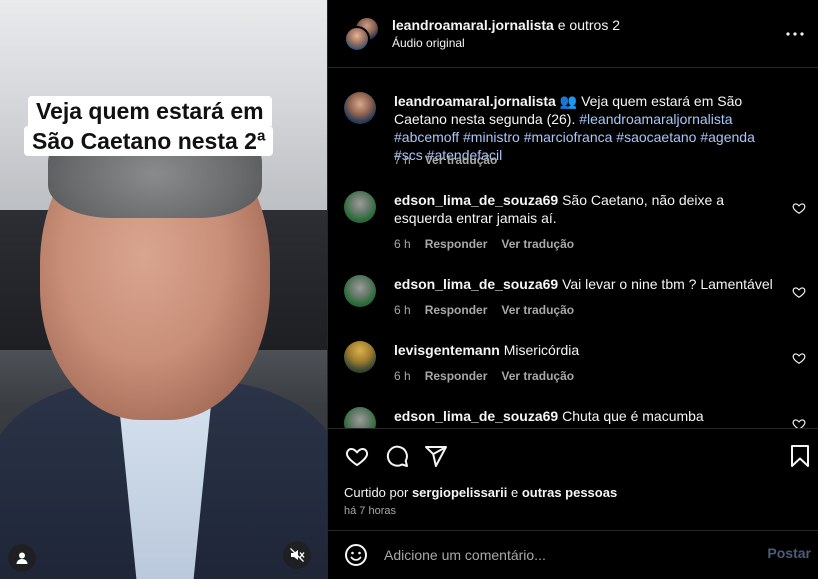 This screenshot has width=818, height=579. I want to click on user-icon, so click(22, 558).